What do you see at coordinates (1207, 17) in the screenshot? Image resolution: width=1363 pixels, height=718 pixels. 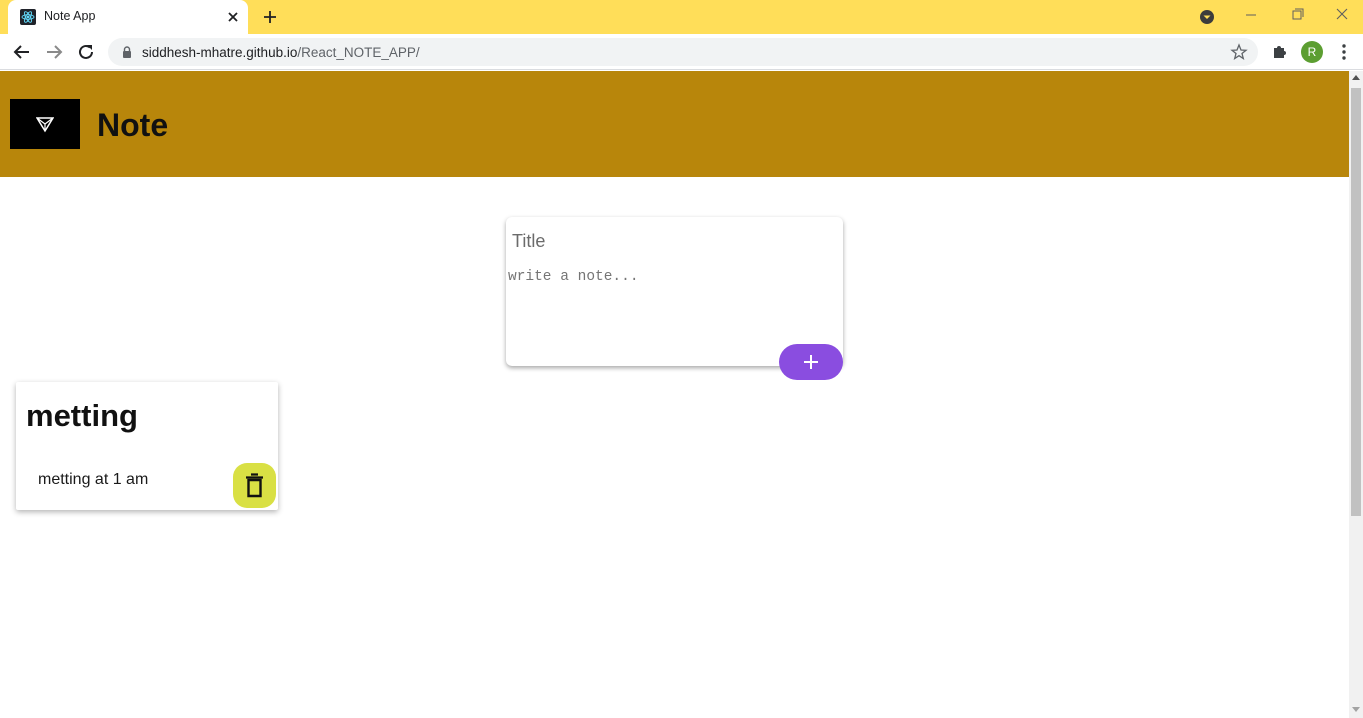 I see `tab-search-icon` at bounding box center [1207, 17].